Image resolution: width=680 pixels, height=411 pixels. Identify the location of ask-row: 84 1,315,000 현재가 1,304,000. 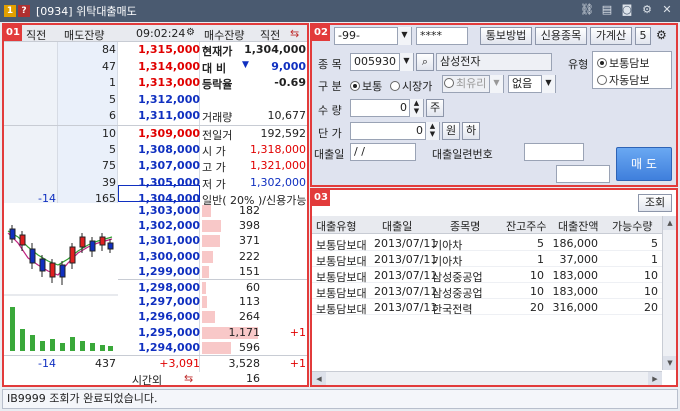
(155, 50).